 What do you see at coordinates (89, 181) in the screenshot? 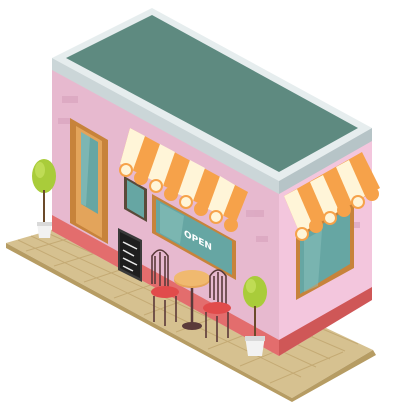
I see `door` at bounding box center [89, 181].